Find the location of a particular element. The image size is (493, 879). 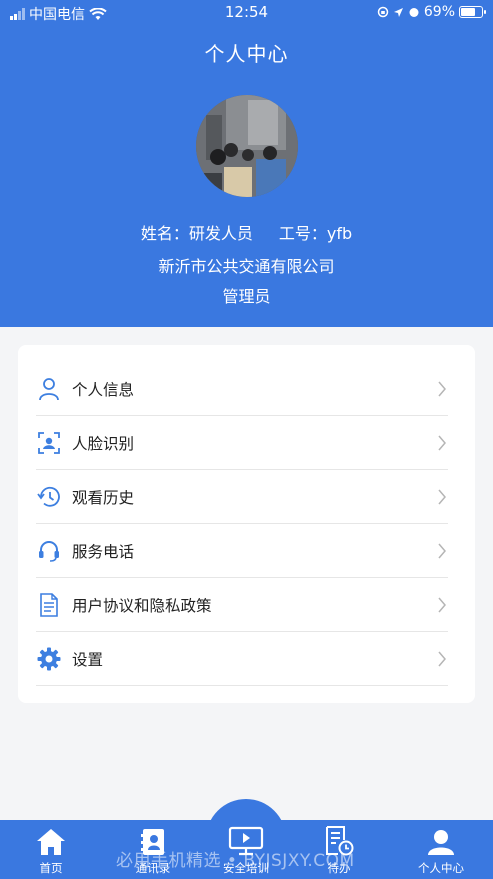

menu-item-label: 服务电话 is located at coordinates (103, 551).